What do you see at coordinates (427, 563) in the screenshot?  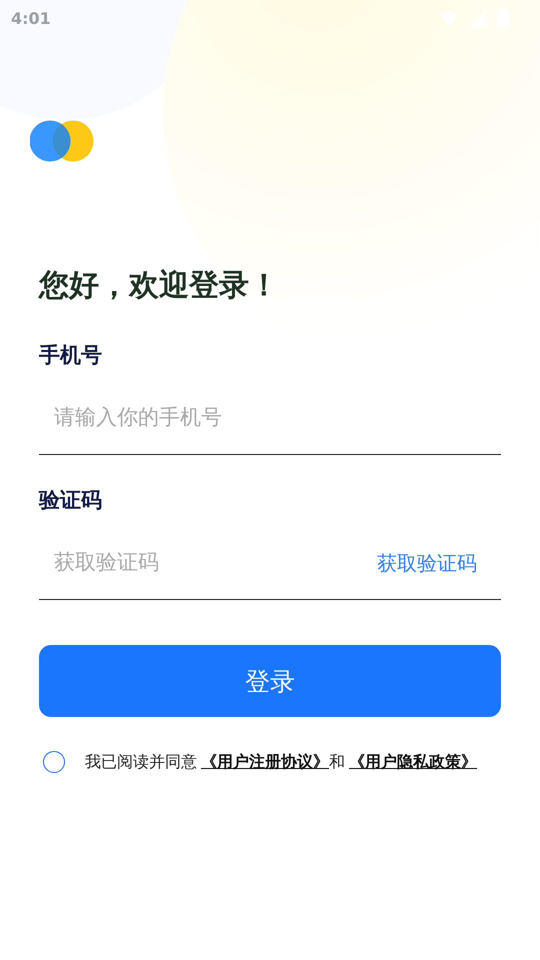 I see `get-code-link: 获取验证码` at bounding box center [427, 563].